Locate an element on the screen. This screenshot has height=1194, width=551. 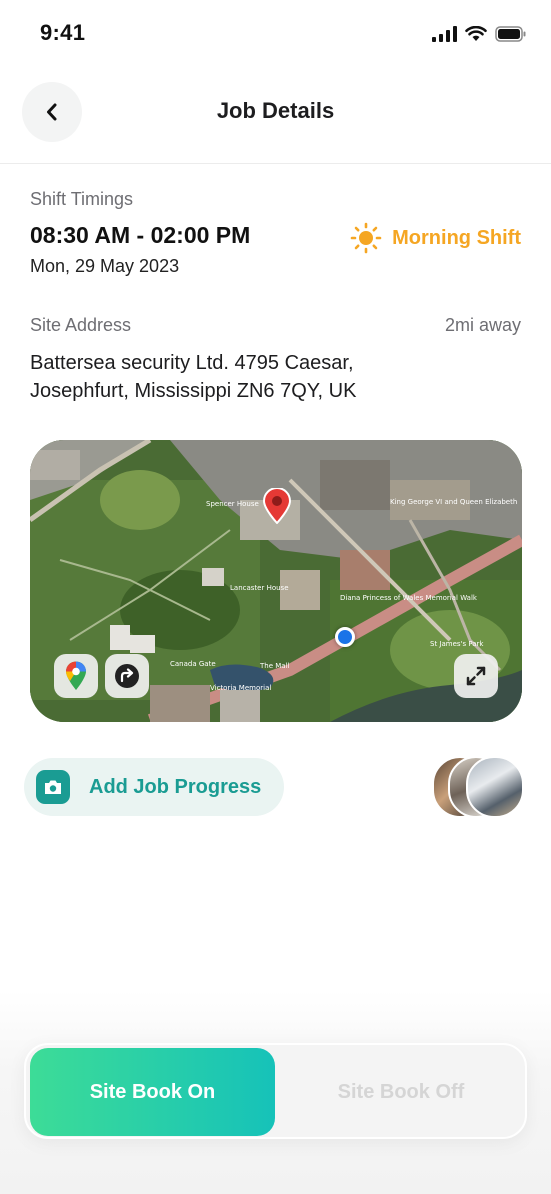
header: Job Details is located at coordinates (275, 114).